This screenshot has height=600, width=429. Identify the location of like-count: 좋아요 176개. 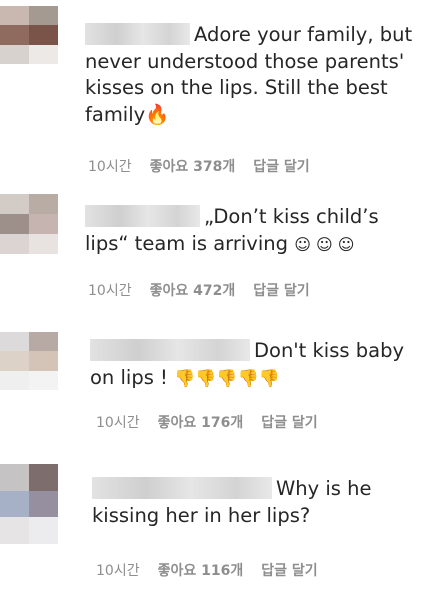
(201, 423).